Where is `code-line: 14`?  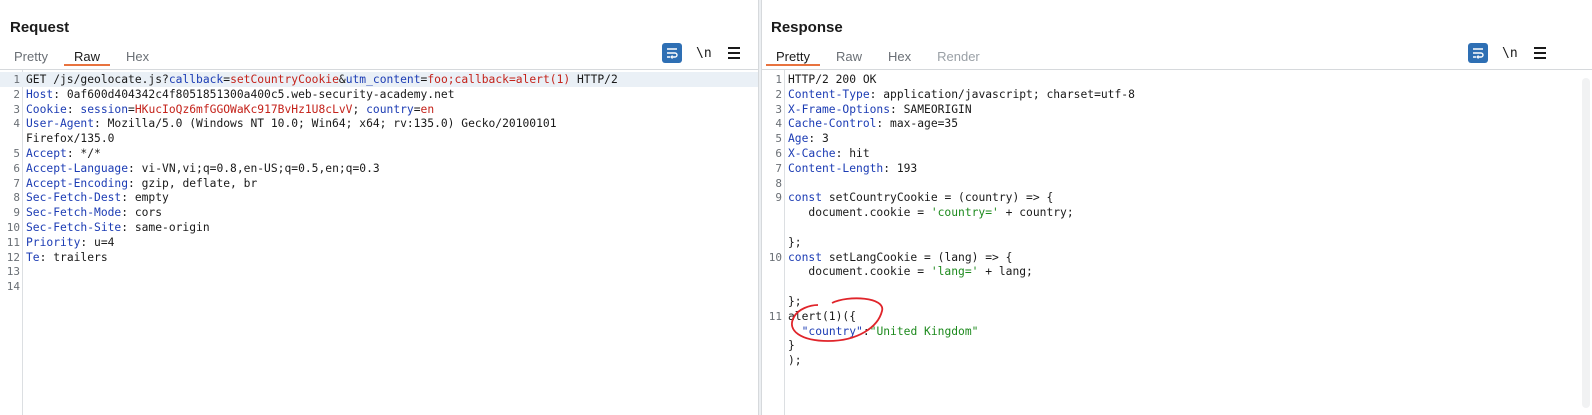 code-line: 14 is located at coordinates (379, 286).